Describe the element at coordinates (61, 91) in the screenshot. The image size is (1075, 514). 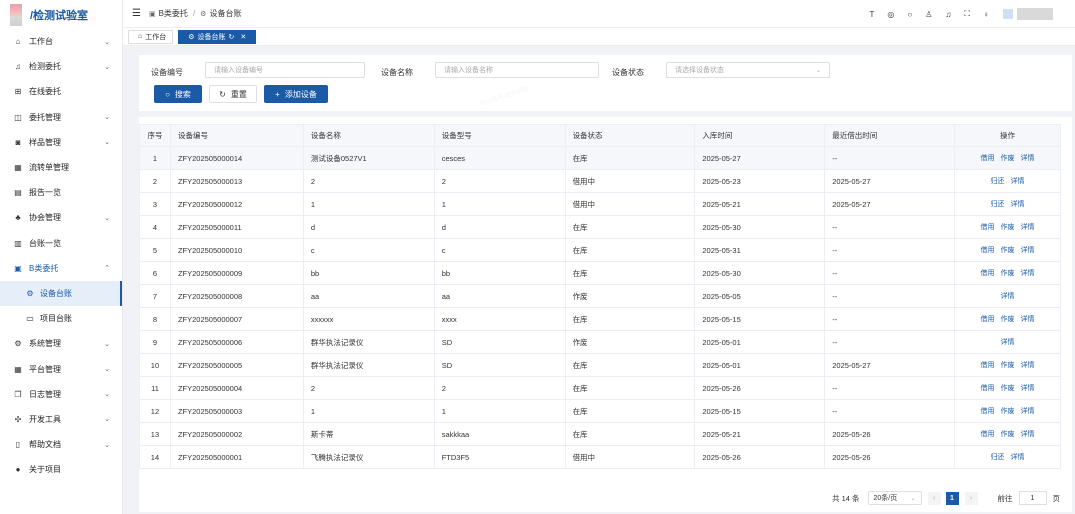
I see `sidebar-item: ⊞ 在线委托` at that location.